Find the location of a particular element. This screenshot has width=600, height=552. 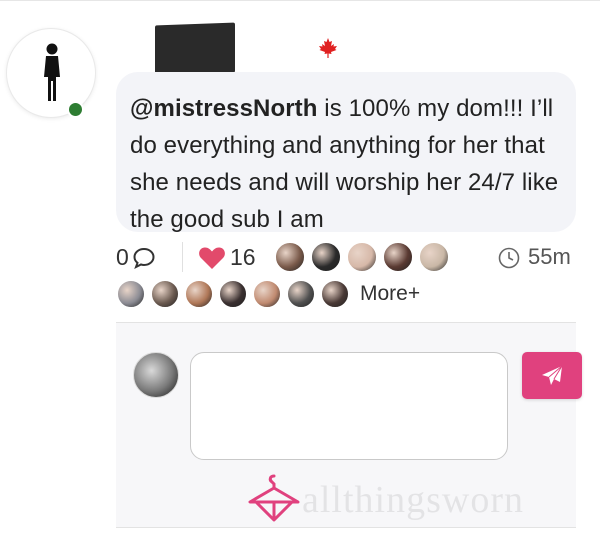

watermark: allthingsworn is located at coordinates (413, 500).